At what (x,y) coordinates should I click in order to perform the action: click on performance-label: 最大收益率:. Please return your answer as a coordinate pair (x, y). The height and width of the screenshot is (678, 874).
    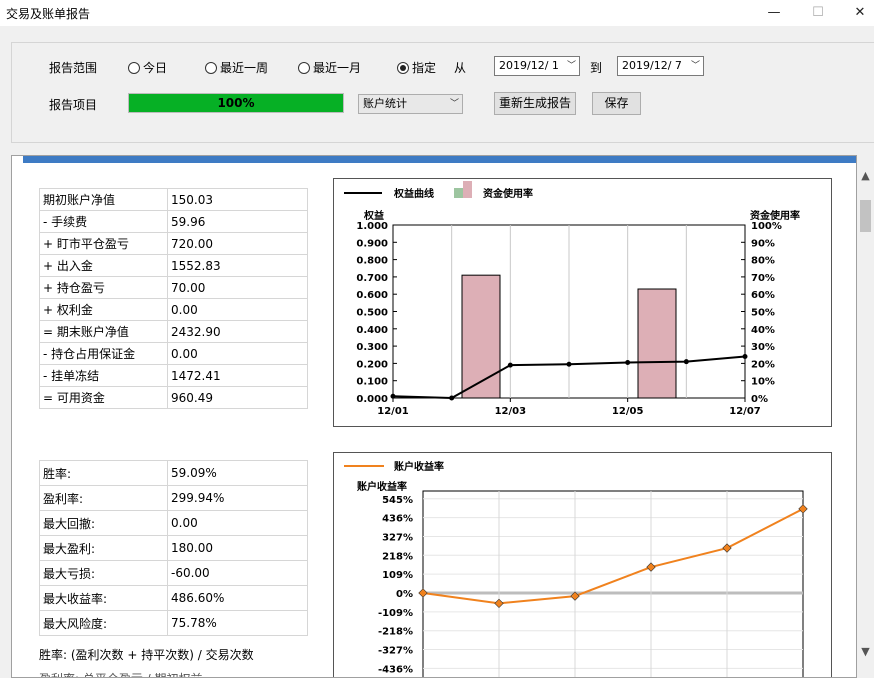
    Looking at the image, I should click on (103, 598).